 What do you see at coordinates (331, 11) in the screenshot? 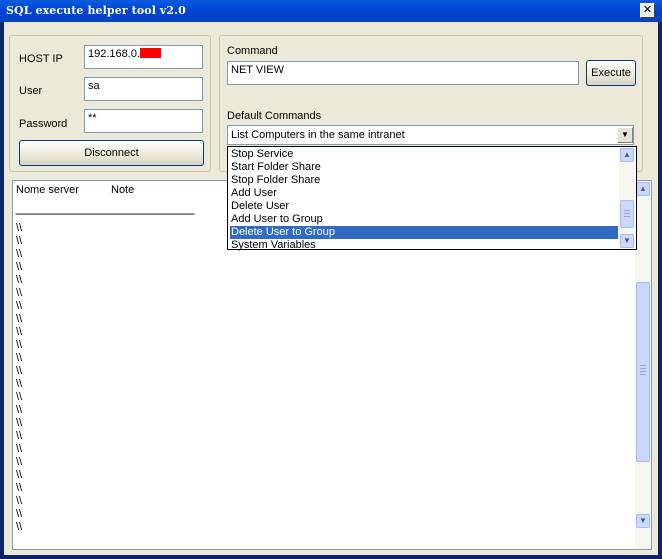
I see `title-bar: SQL execute helper tool v2.0 ✕` at bounding box center [331, 11].